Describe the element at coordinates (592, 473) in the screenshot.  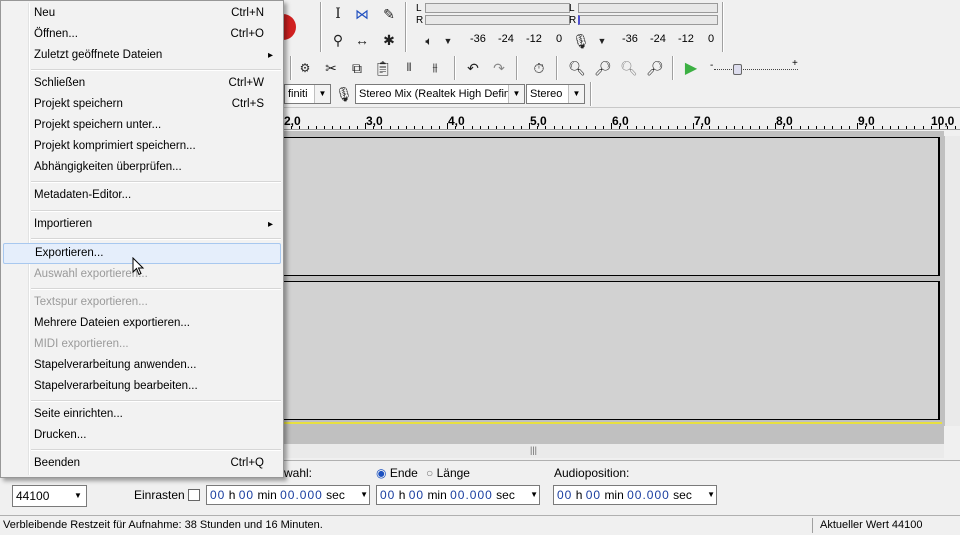
I see `audio-position-label: Audioposition:` at that location.